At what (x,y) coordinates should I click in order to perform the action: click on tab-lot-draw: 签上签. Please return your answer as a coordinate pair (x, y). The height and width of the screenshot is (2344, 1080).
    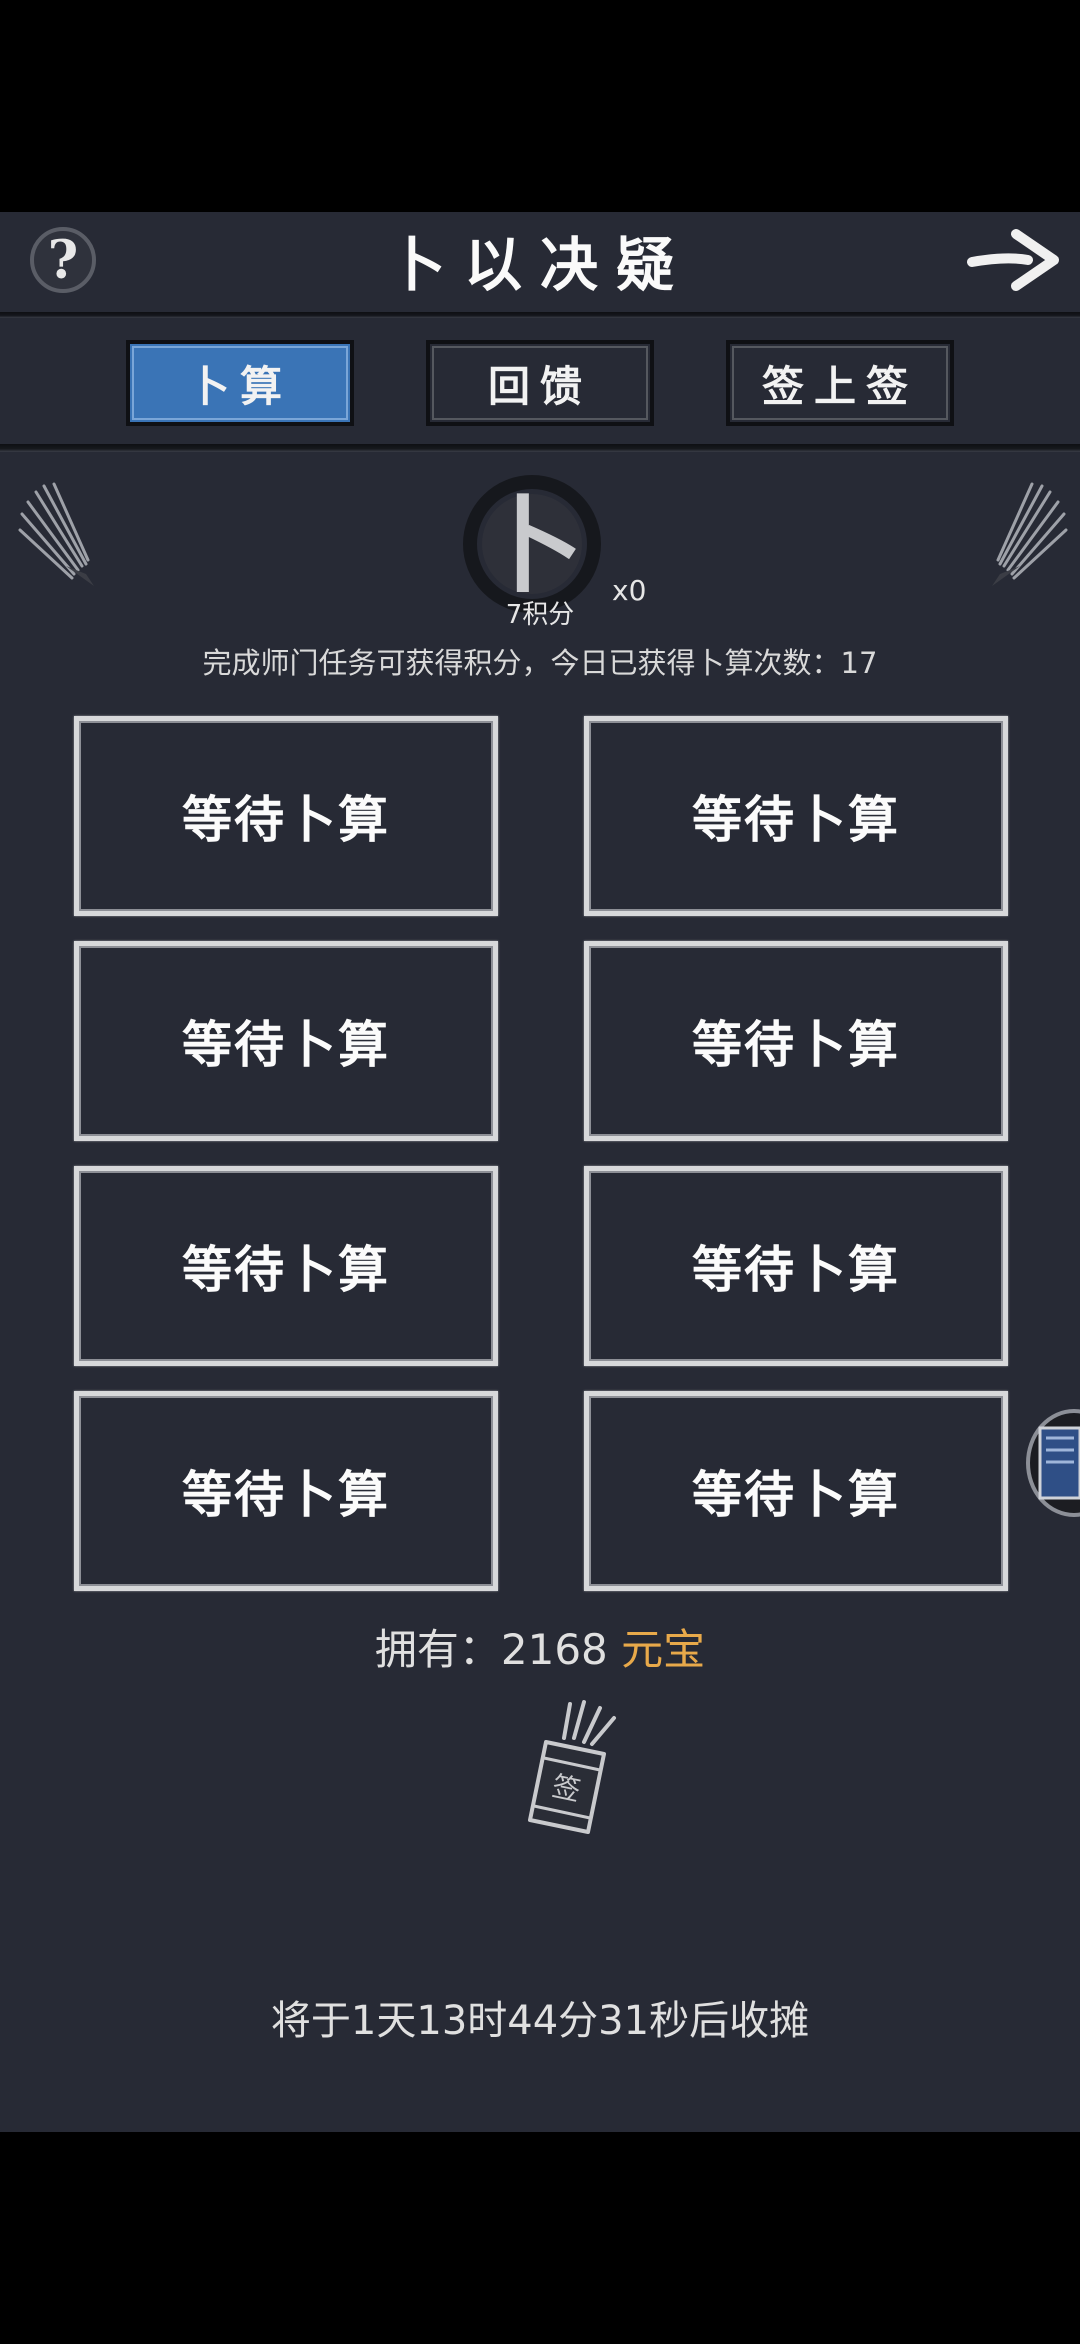
    Looking at the image, I should click on (840, 383).